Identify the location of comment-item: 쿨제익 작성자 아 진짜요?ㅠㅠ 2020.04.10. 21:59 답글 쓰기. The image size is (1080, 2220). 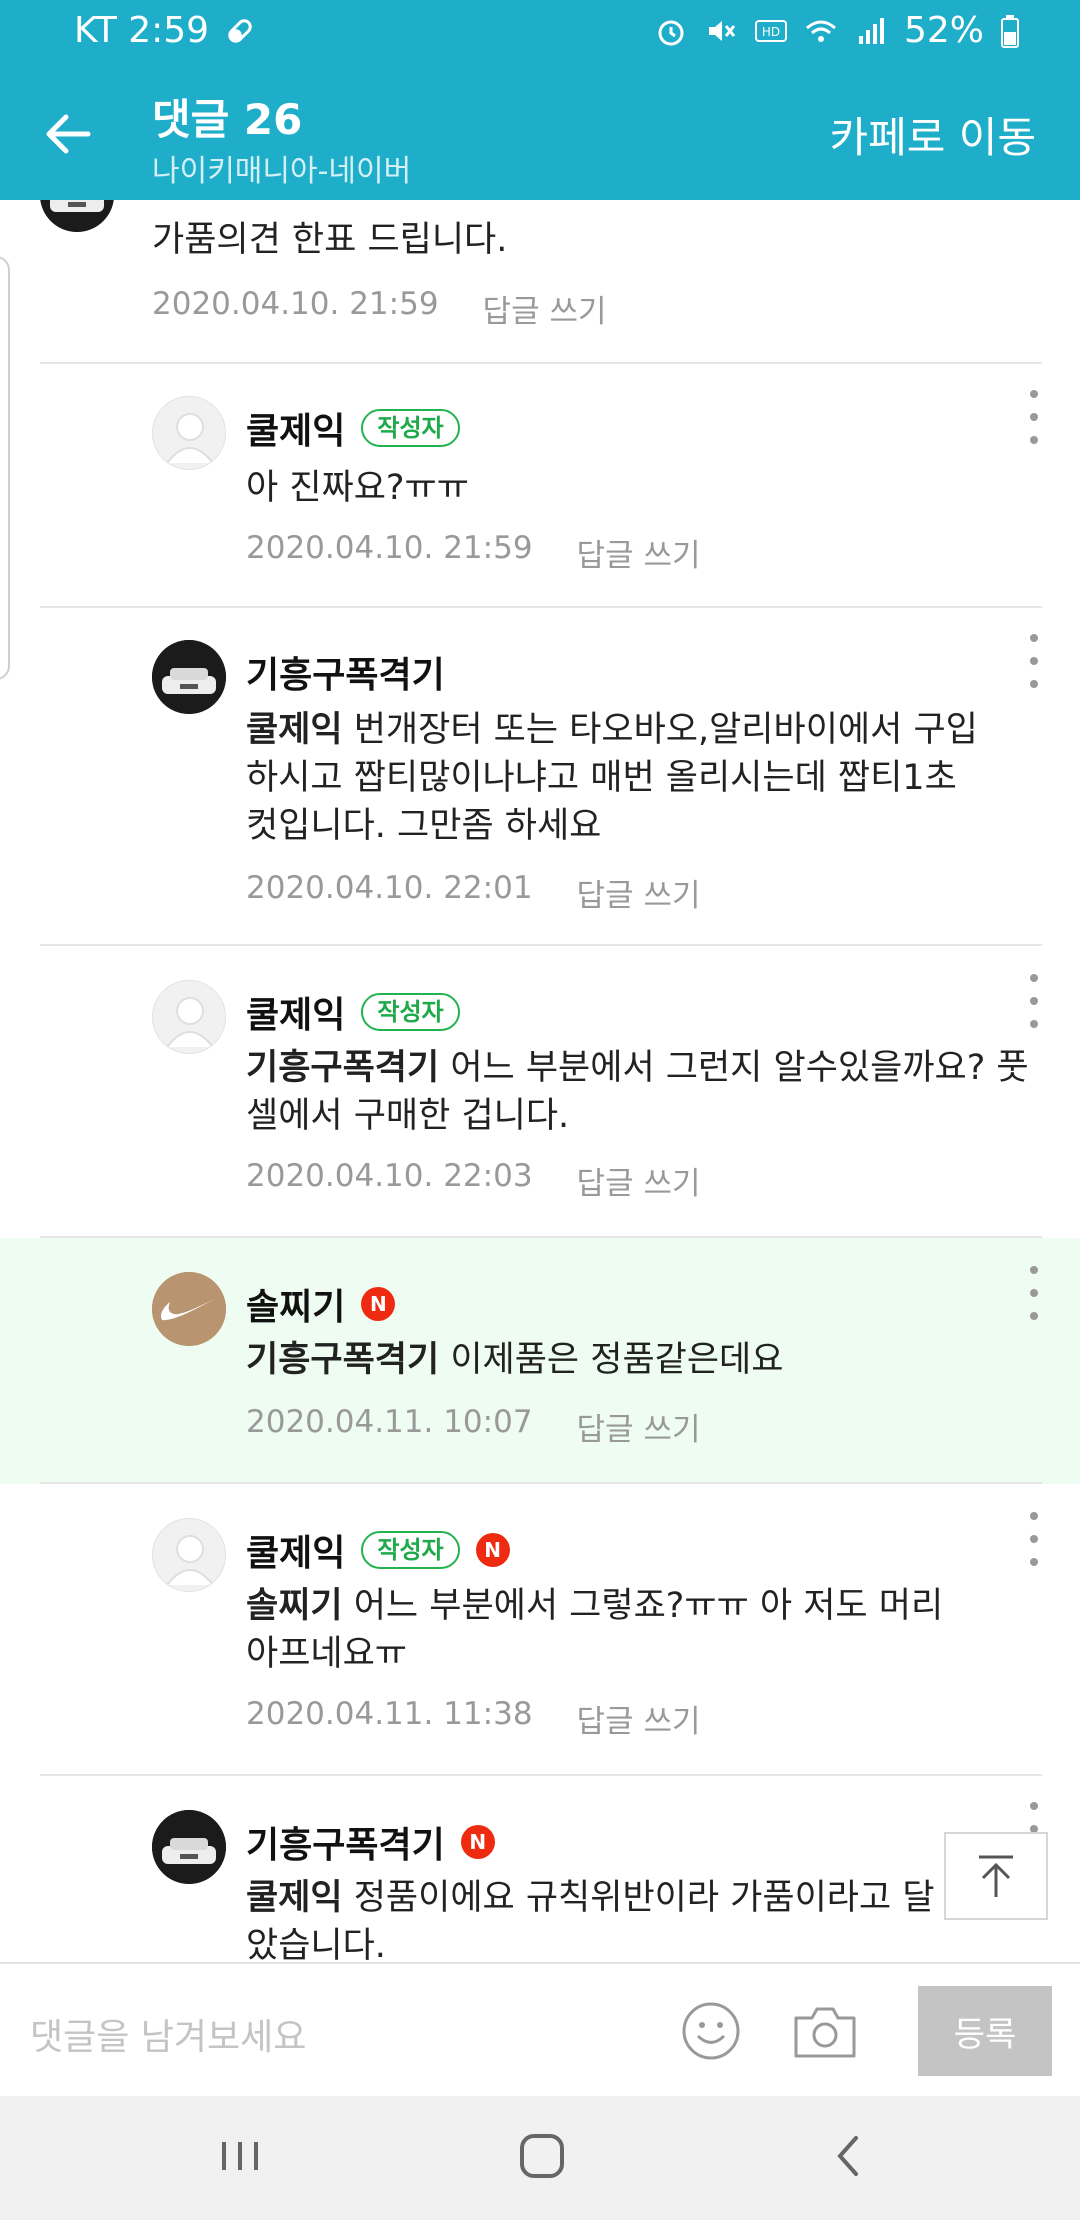
(540, 486).